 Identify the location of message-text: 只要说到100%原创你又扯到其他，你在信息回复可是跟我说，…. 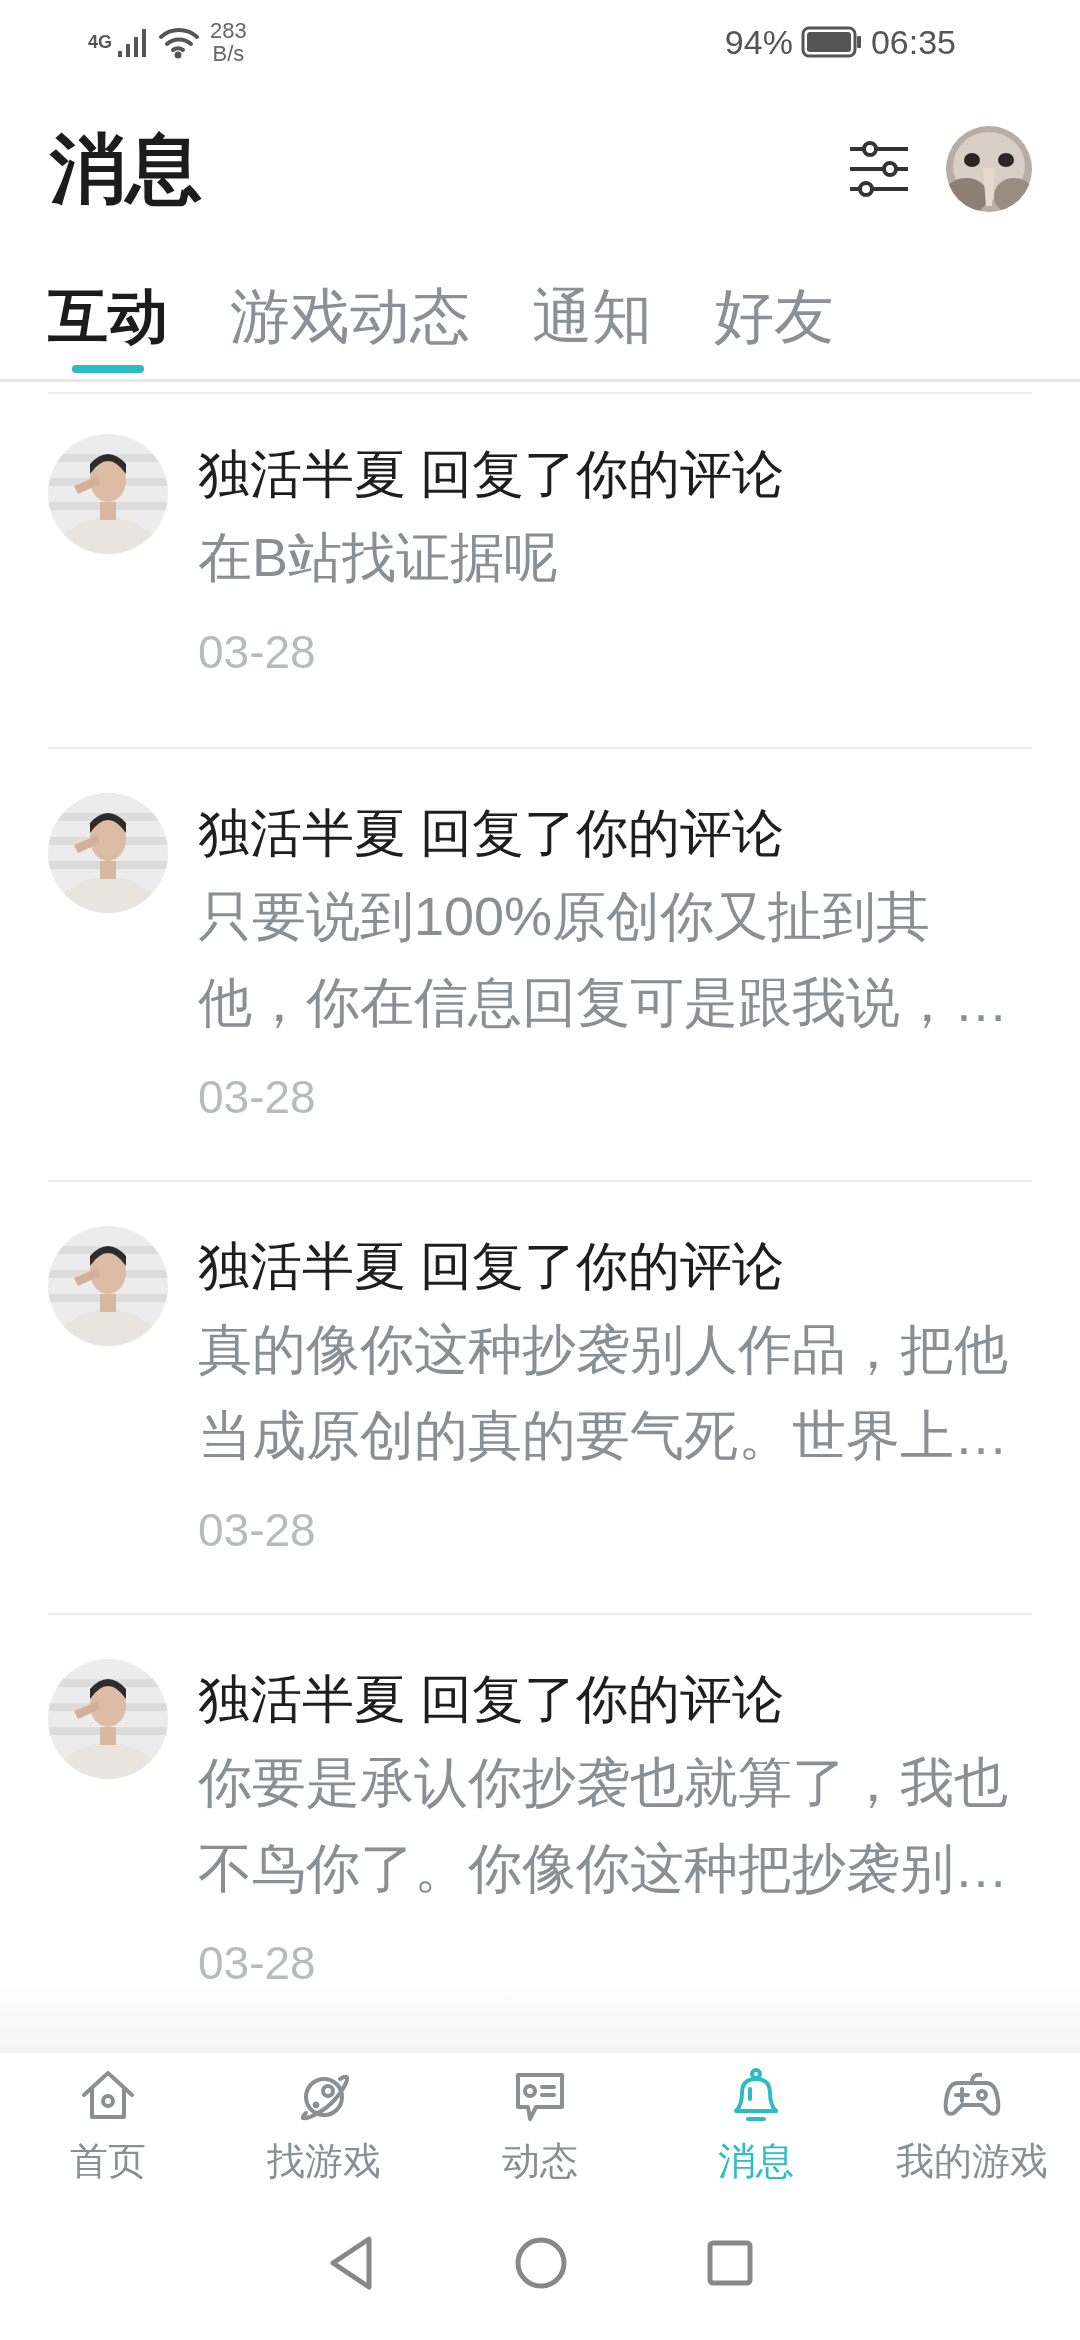
(603, 959).